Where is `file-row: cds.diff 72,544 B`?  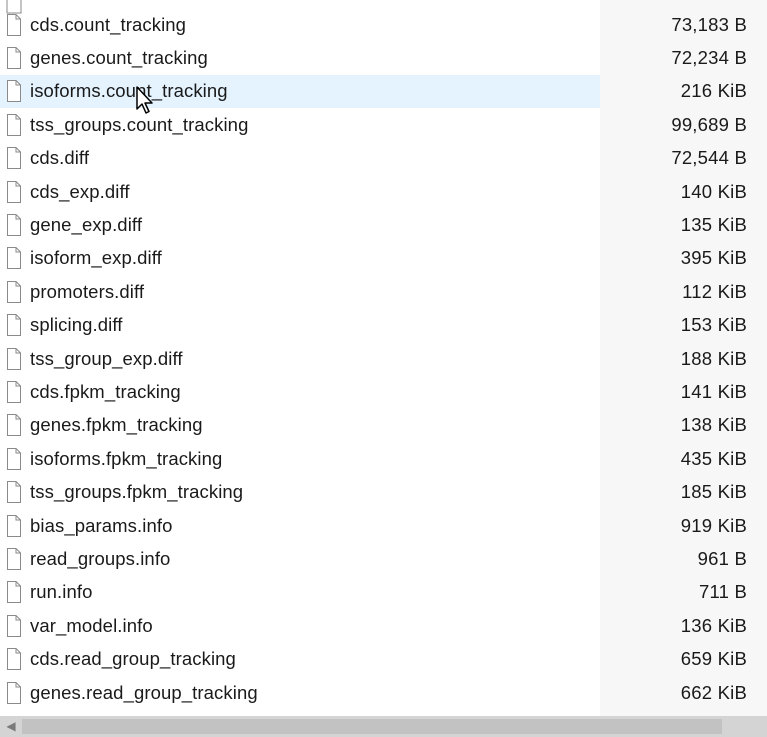 file-row: cds.diff 72,544 B is located at coordinates (383, 158).